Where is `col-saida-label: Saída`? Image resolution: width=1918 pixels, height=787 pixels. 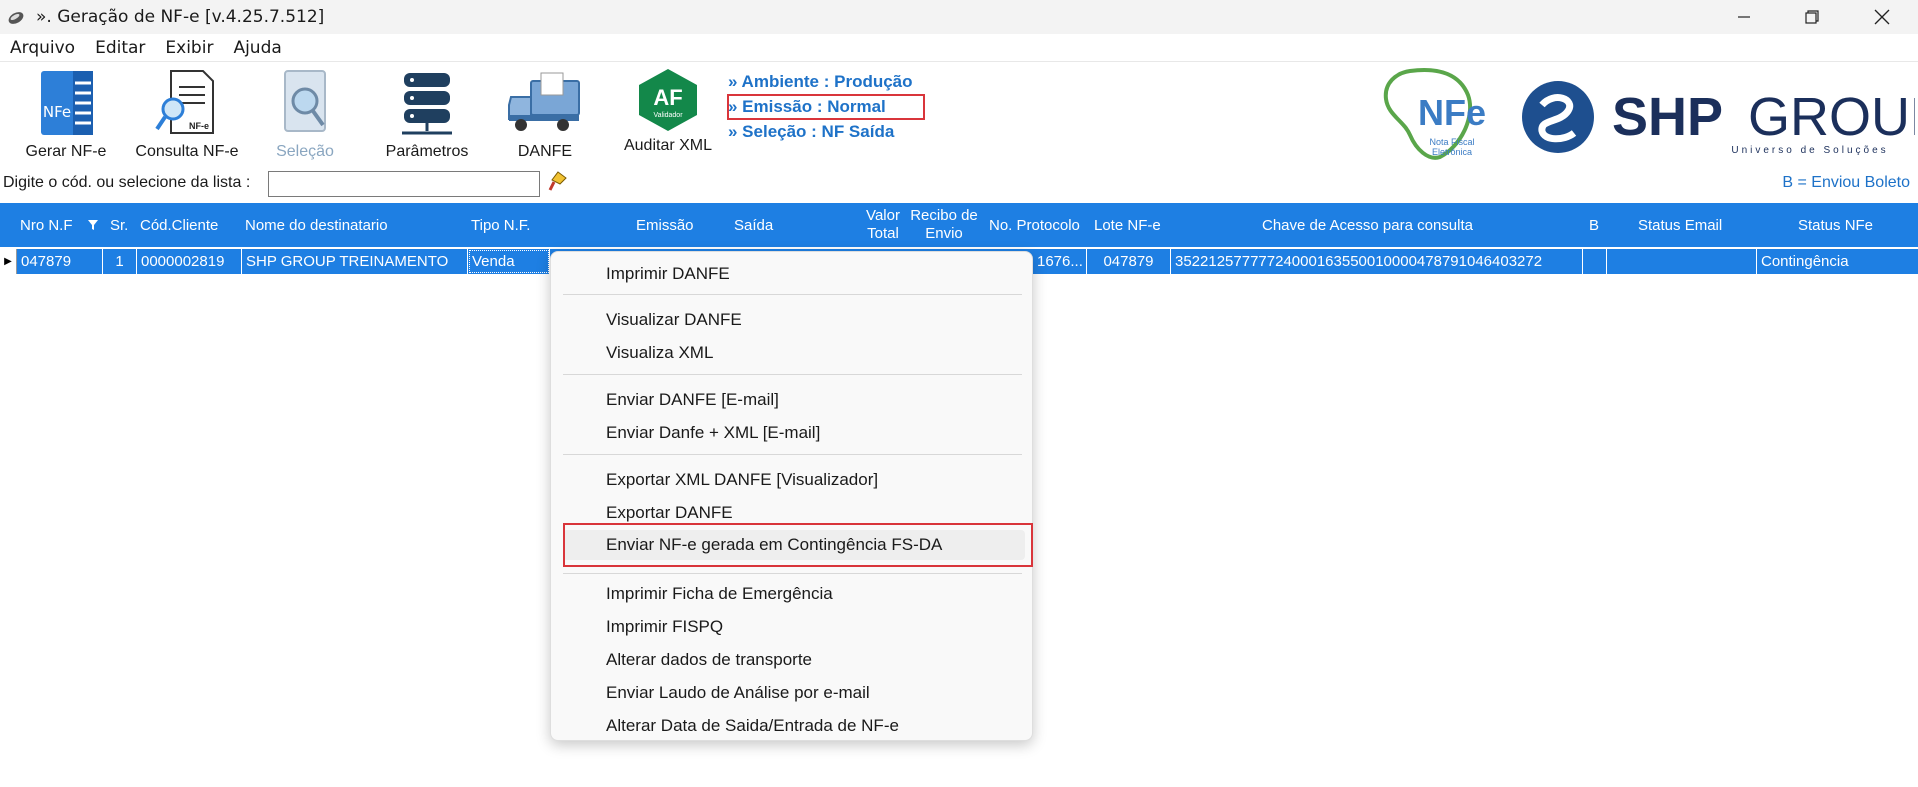 col-saida-label: Saída is located at coordinates (754, 225).